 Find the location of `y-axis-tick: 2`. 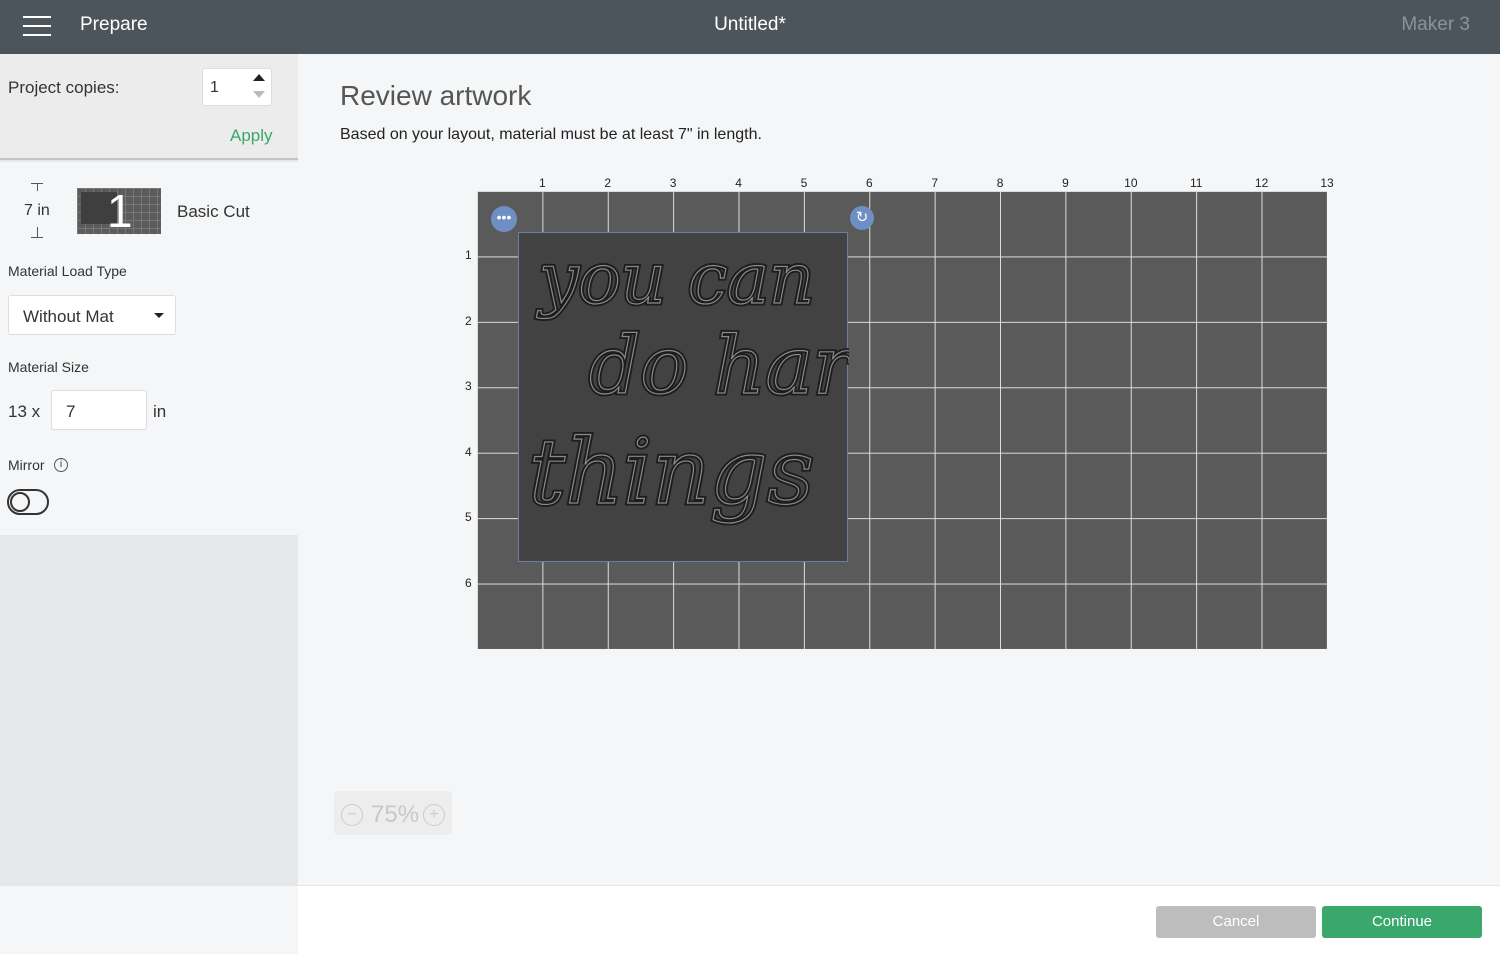

y-axis-tick: 2 is located at coordinates (468, 320).